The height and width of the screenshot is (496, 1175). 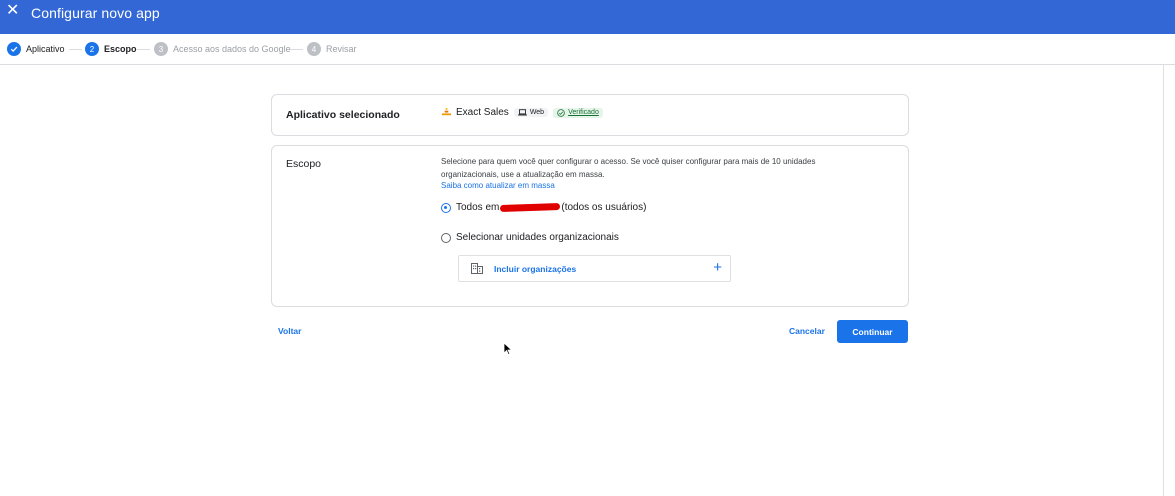 What do you see at coordinates (482, 112) in the screenshot?
I see `app-name: Exact Sales` at bounding box center [482, 112].